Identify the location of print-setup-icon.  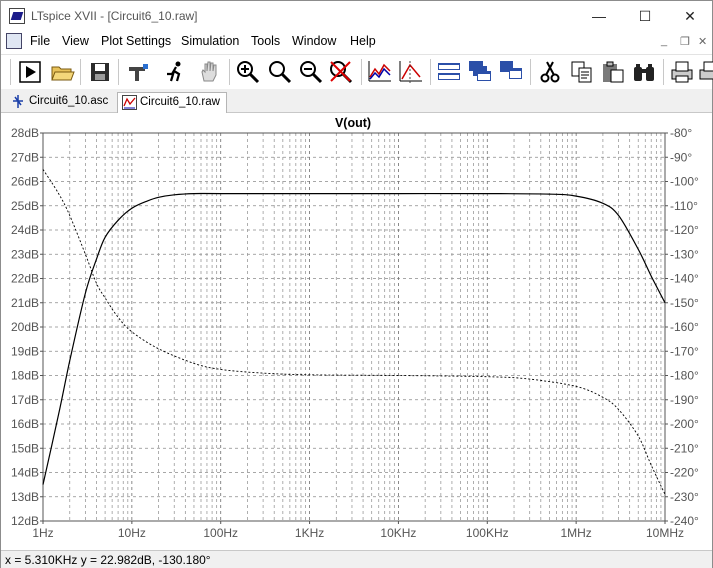
(705, 72).